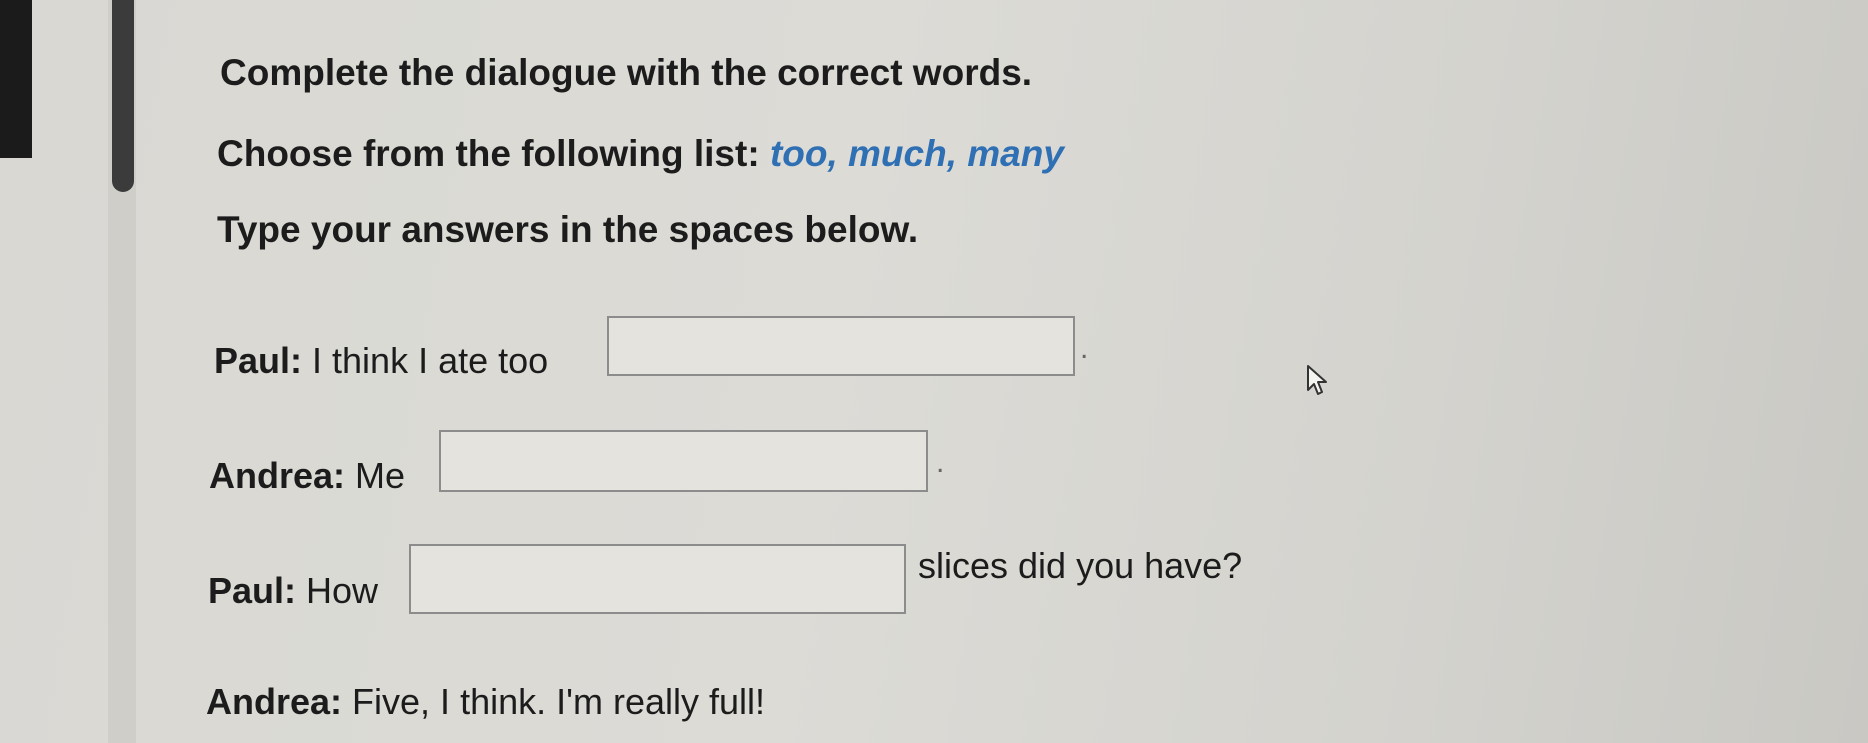 The image size is (1868, 743). I want to click on dialogue-text-after: slices did you have?, so click(1080, 565).